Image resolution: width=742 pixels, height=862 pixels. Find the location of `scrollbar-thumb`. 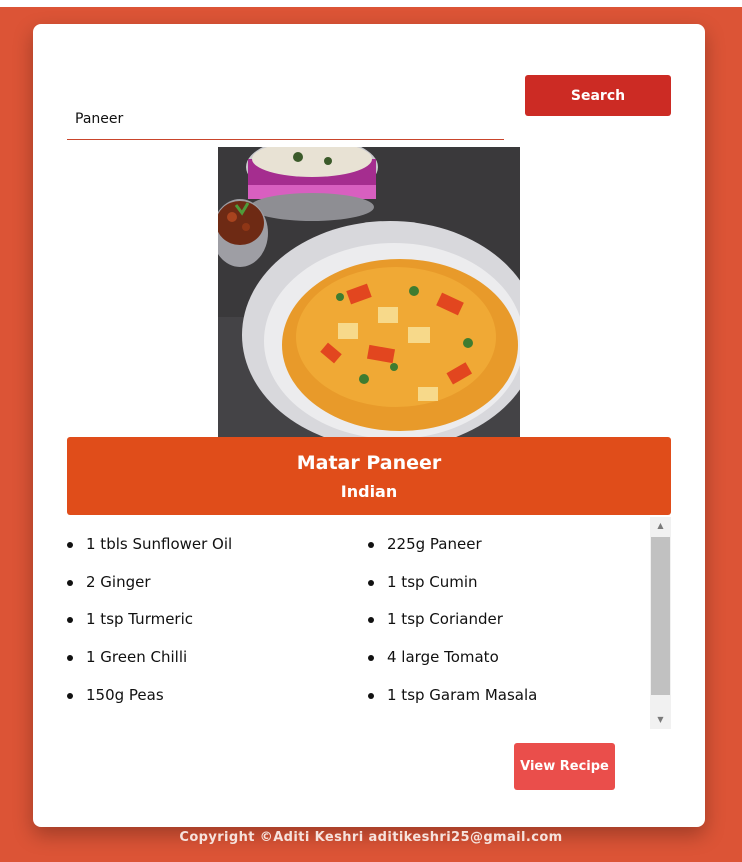

scrollbar-thumb is located at coordinates (660, 616).